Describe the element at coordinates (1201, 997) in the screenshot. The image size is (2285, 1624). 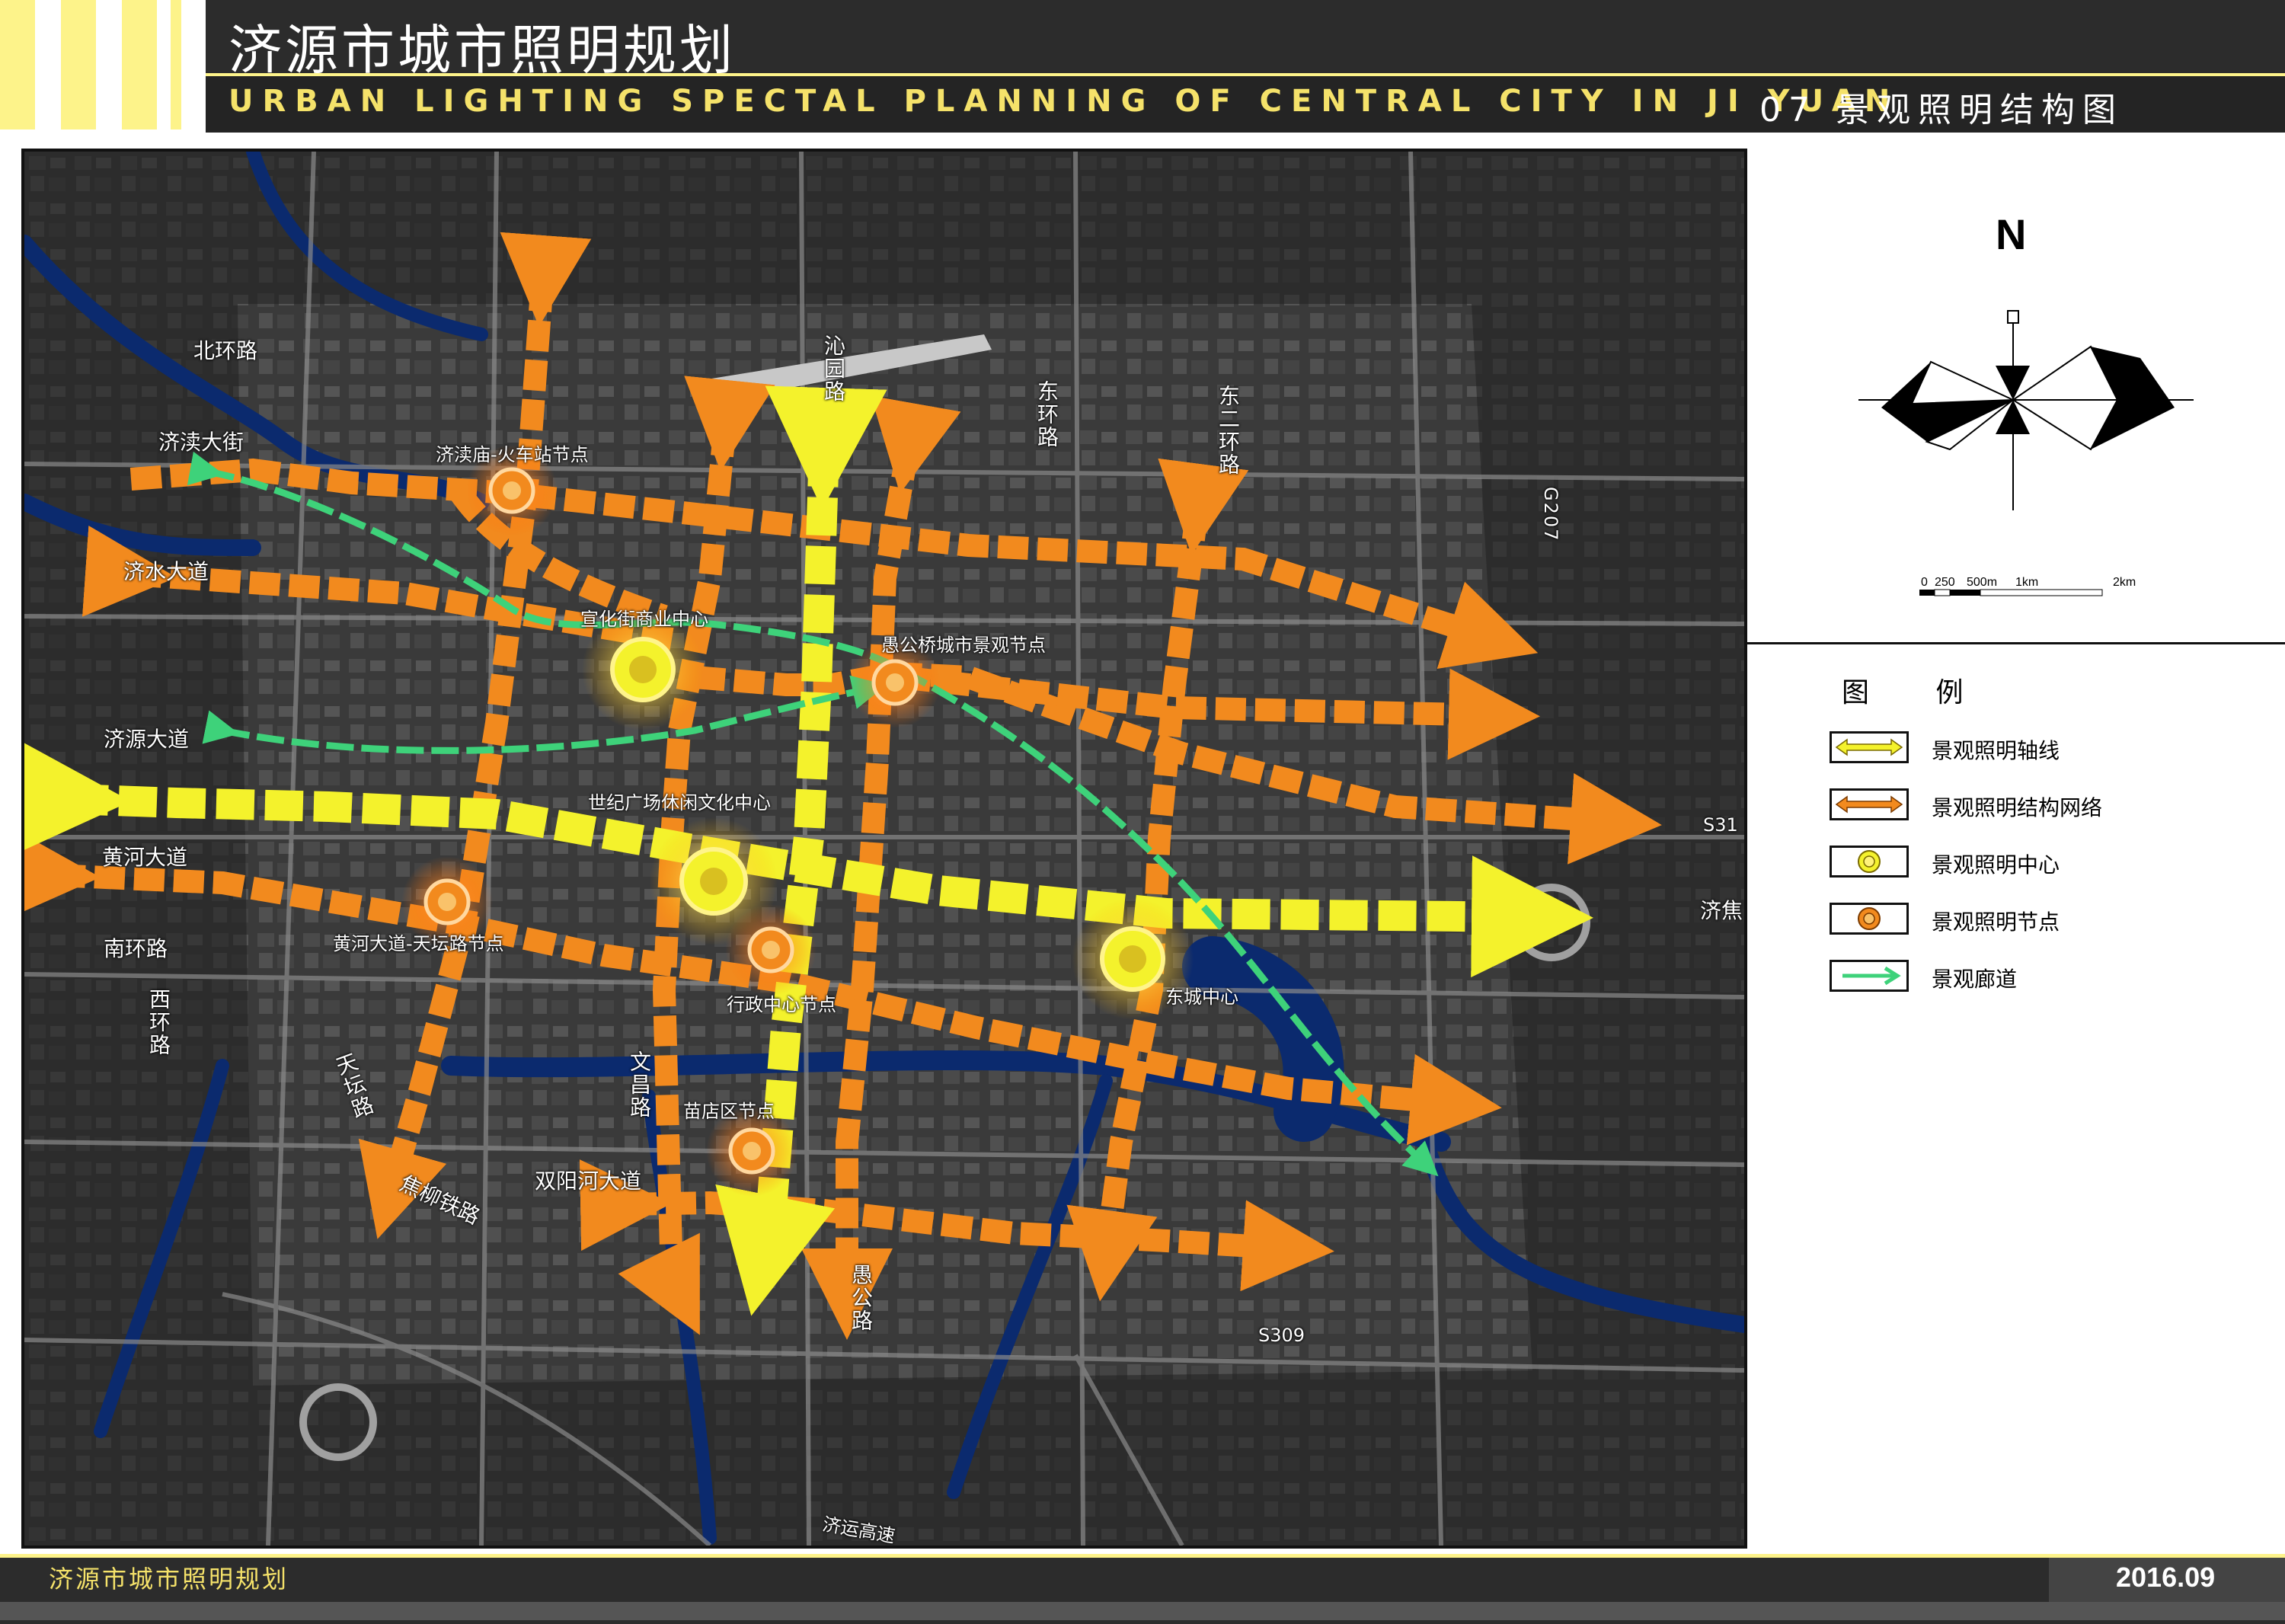
I see `node-label: 东城中心` at that location.